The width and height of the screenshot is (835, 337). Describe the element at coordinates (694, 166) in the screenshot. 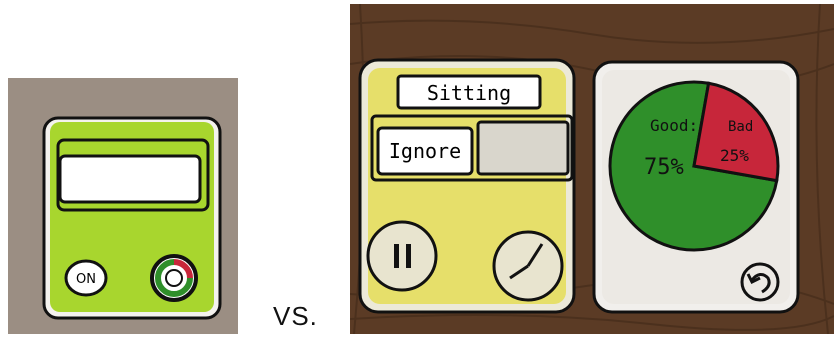

I see `summary-pie-chart` at that location.